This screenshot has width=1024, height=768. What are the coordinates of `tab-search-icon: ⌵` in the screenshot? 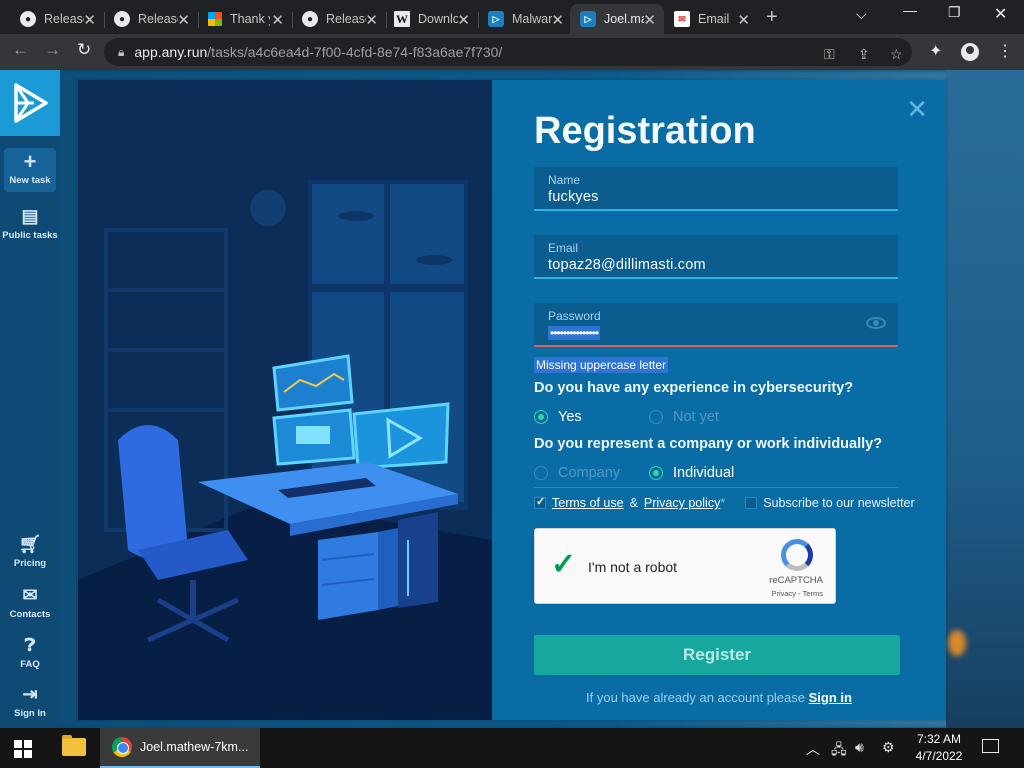 It's located at (861, 14).